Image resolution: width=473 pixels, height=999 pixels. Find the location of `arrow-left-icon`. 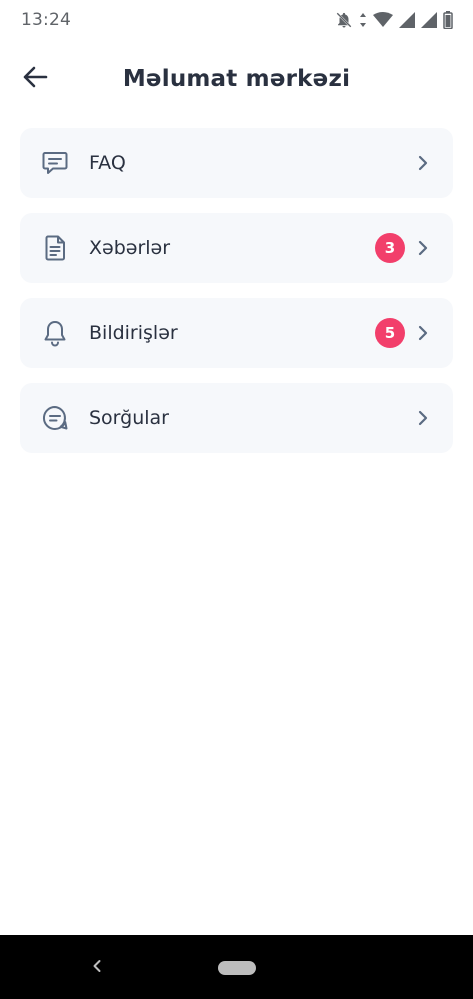

arrow-left-icon is located at coordinates (35, 79).